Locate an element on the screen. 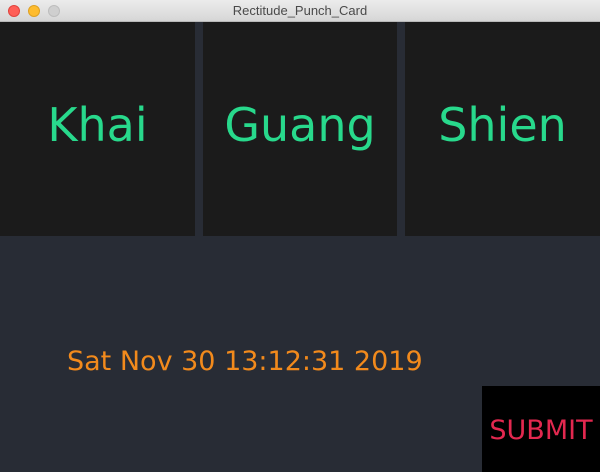 Image resolution: width=600 pixels, height=472 pixels. name-tile-guang: Guang is located at coordinates (300, 129).